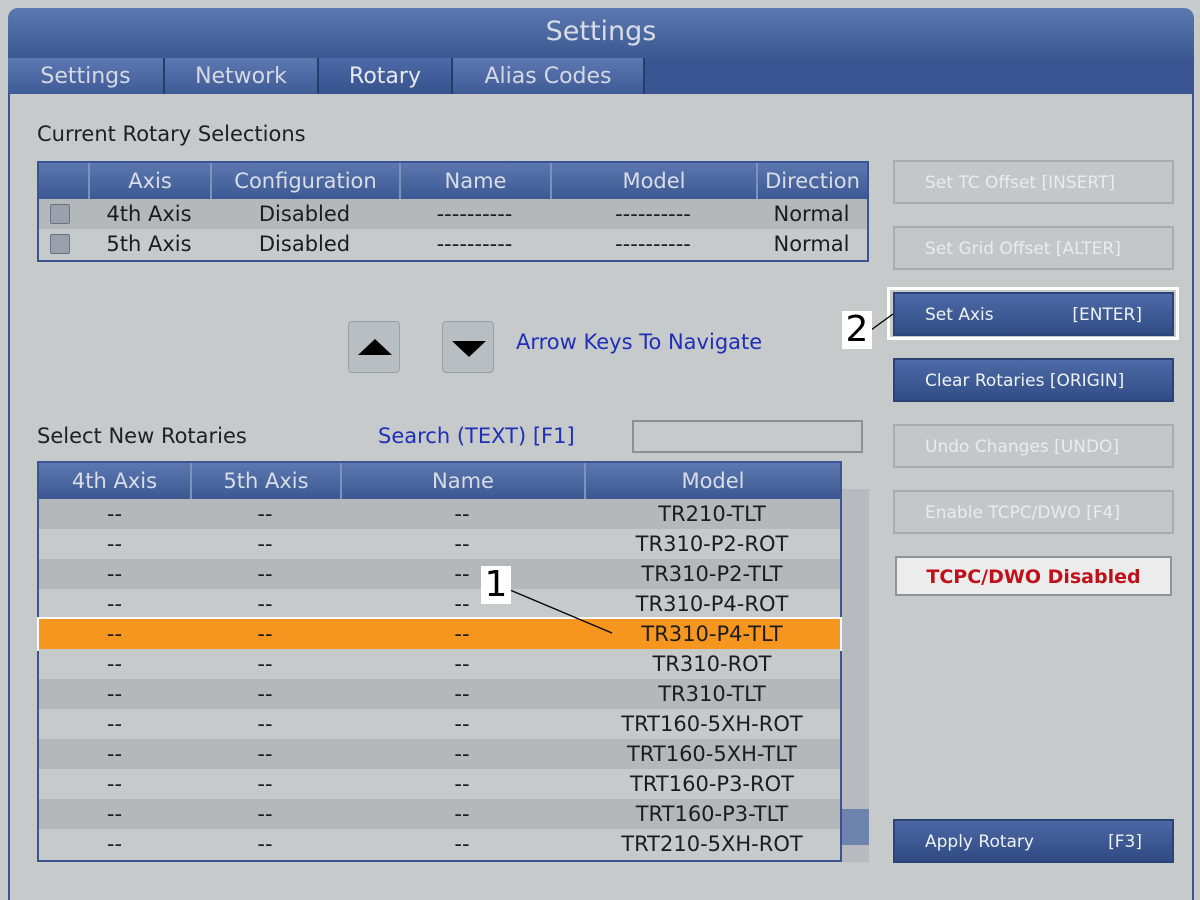 This screenshot has width=1200, height=900. I want to click on callout-lines, so click(701, 473).